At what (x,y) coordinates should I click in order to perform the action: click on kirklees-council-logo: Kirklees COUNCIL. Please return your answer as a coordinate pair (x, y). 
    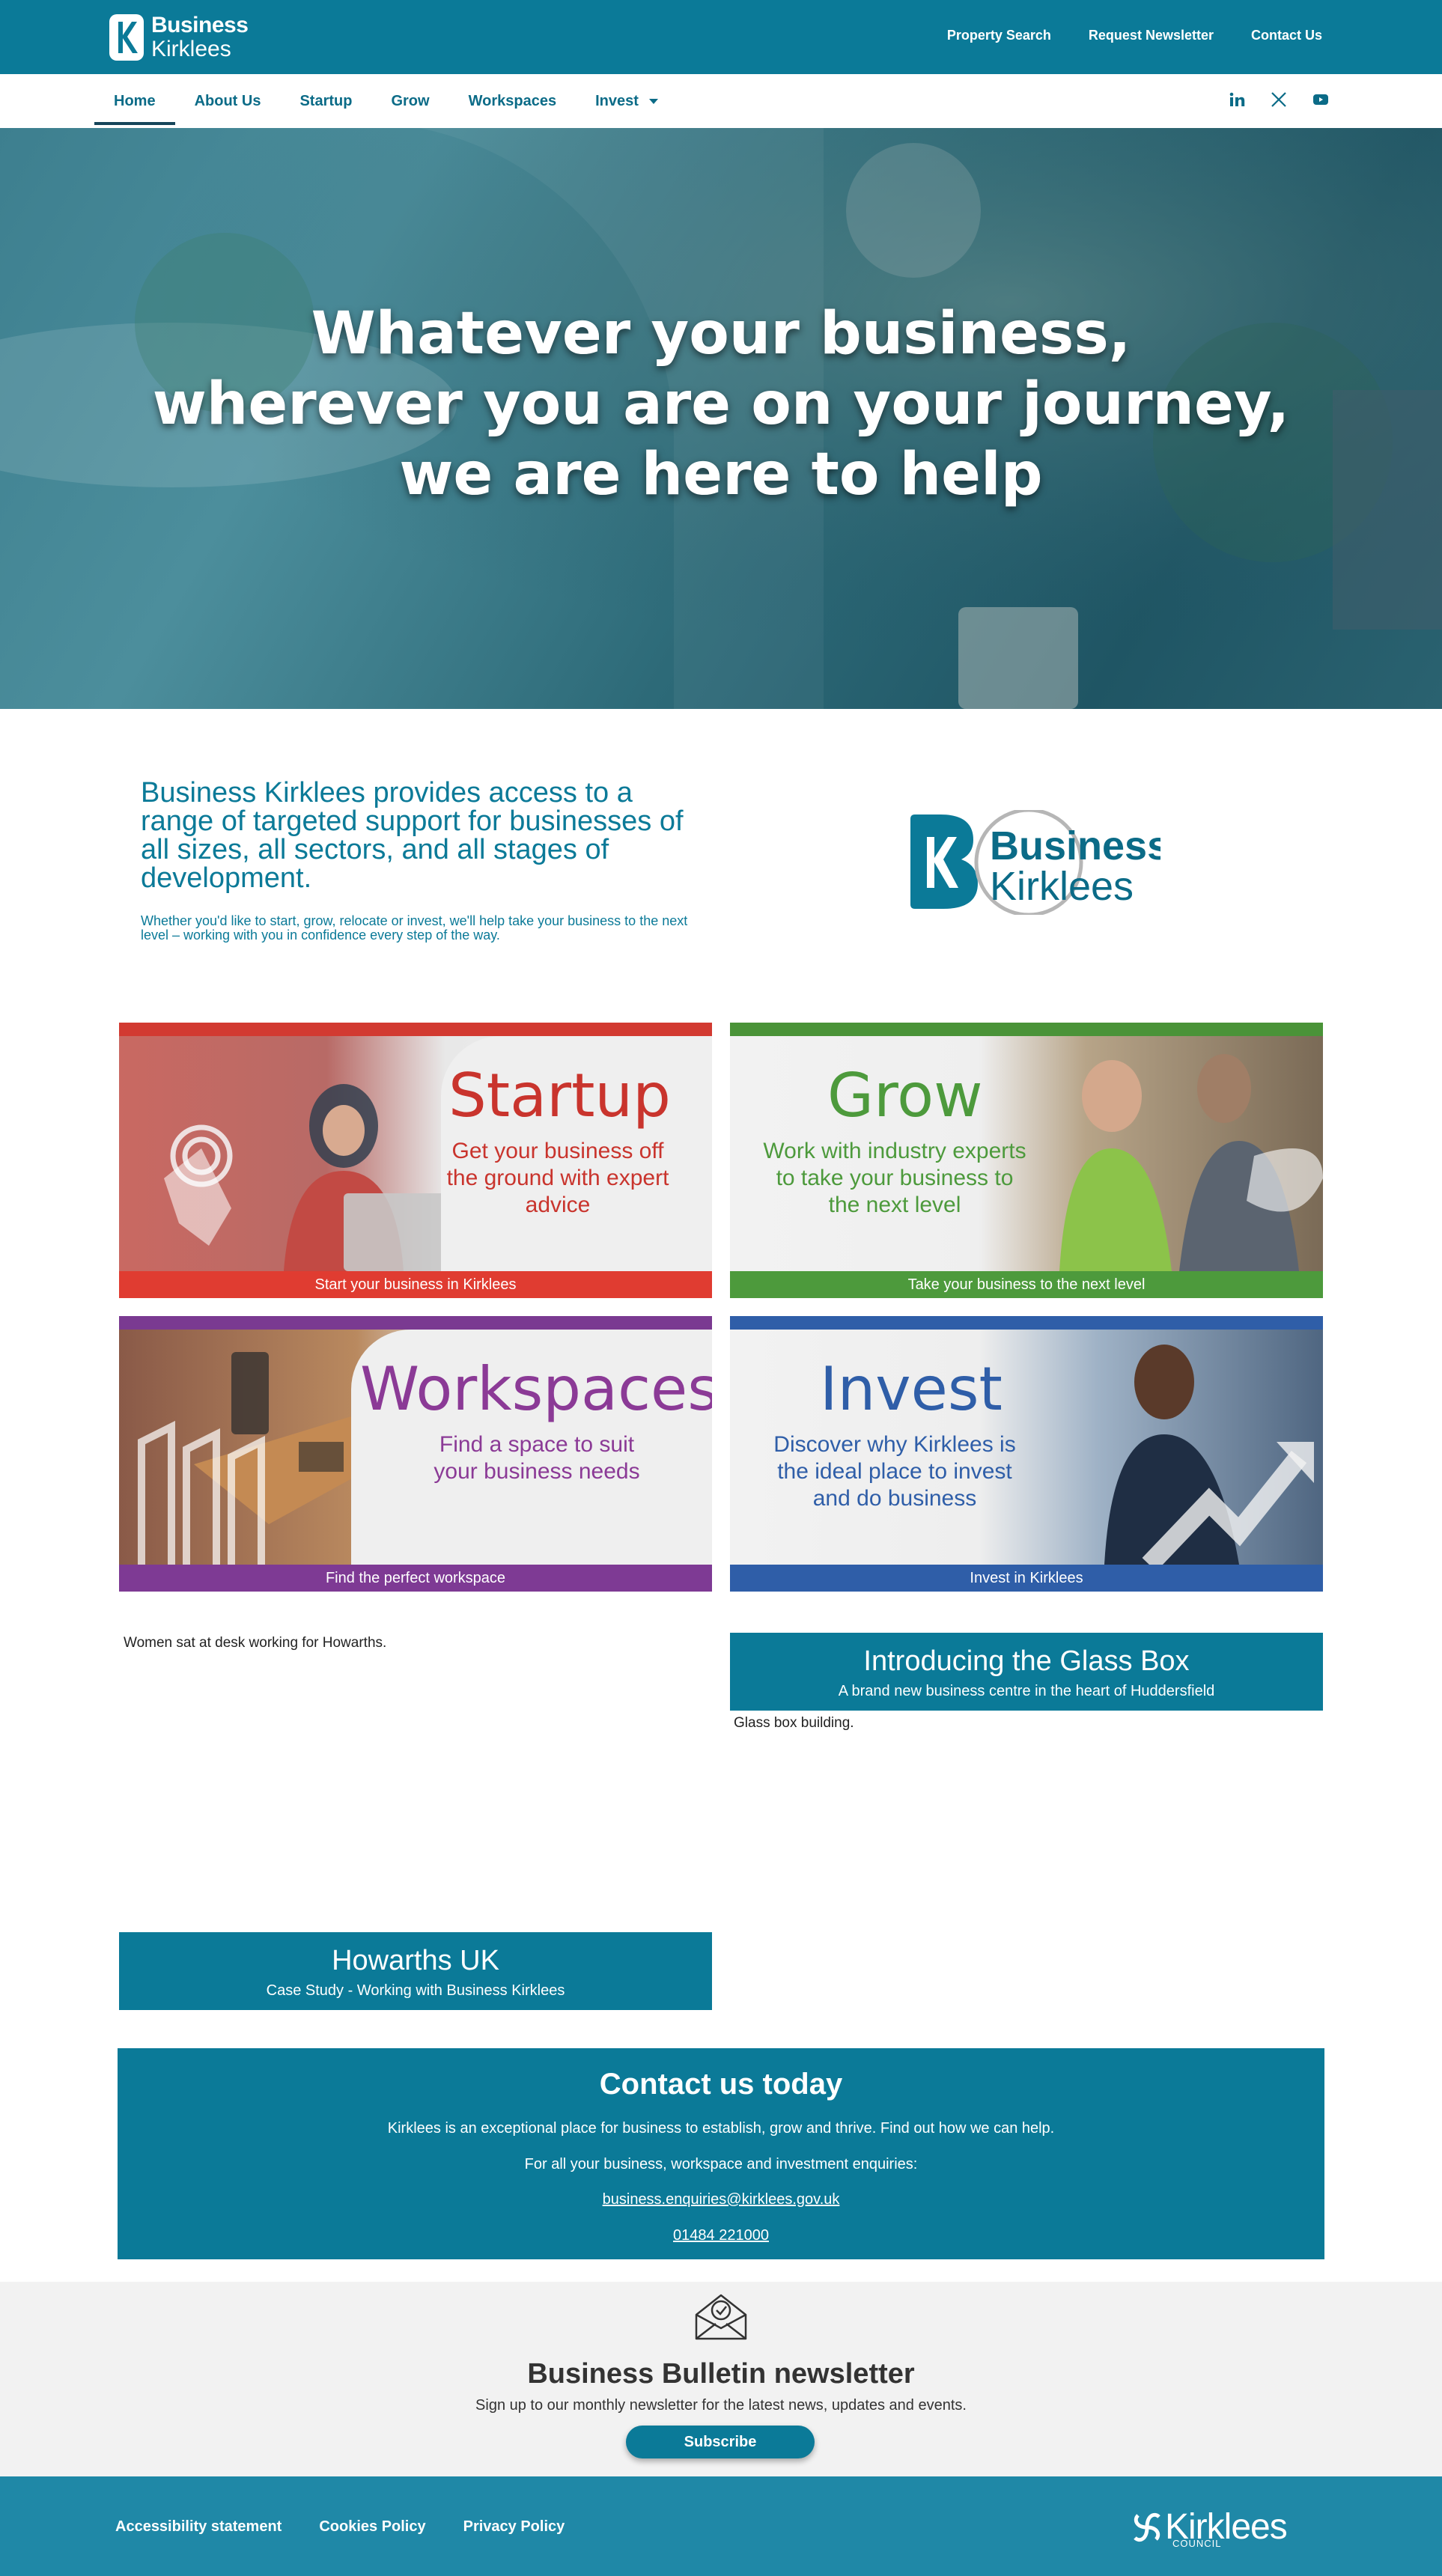
    Looking at the image, I should click on (1209, 2527).